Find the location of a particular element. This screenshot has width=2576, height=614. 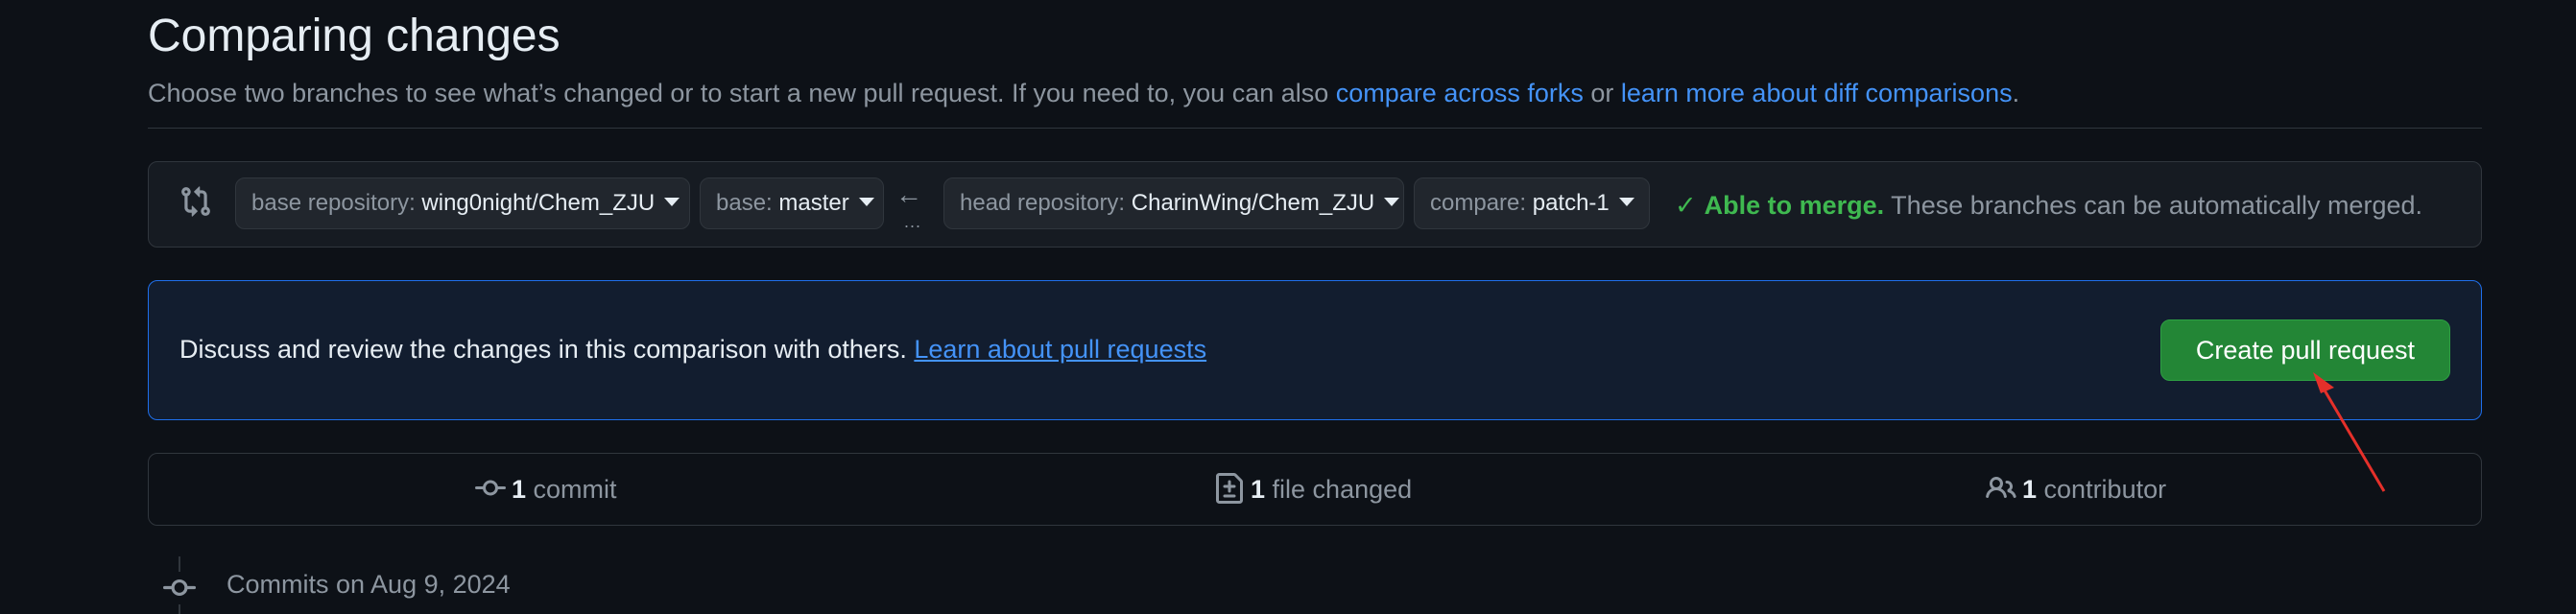

learn-diff-comparisons-link: learn more about diff comparisons is located at coordinates (1817, 93).